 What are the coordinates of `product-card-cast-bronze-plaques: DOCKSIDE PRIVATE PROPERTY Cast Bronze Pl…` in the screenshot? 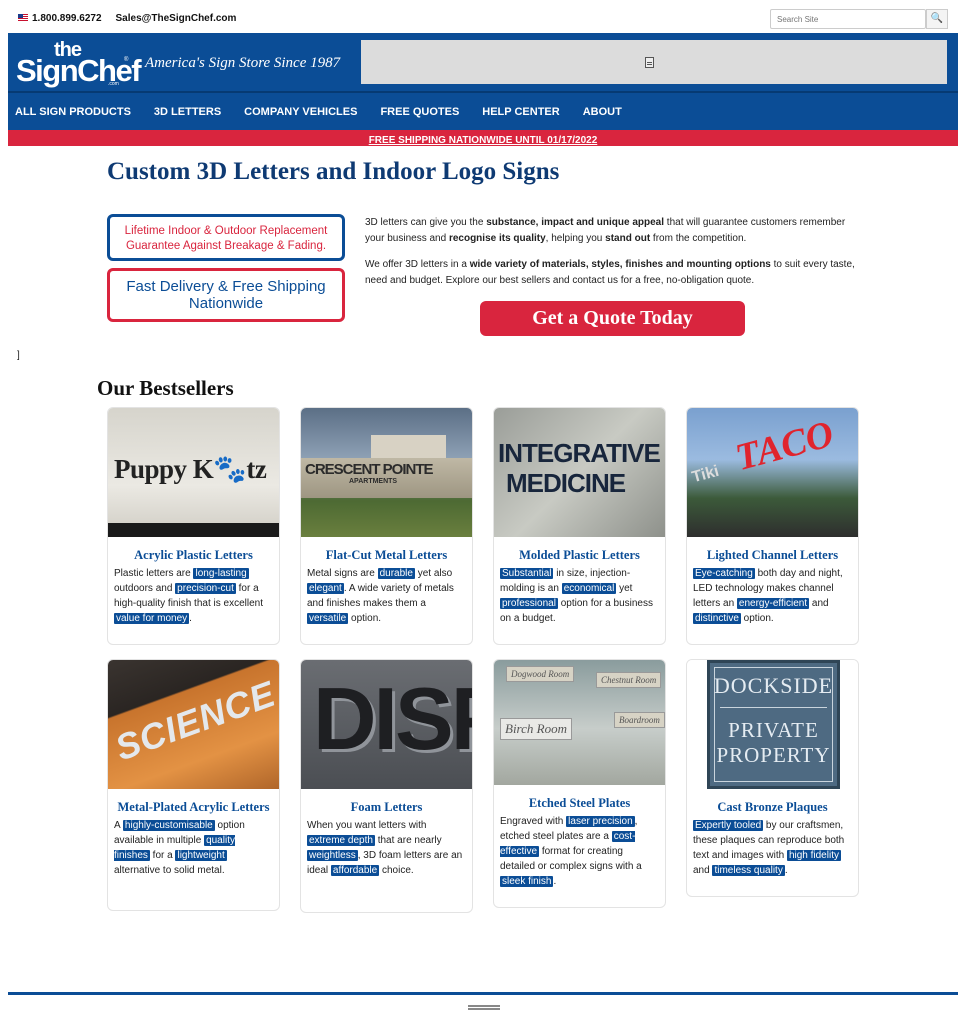 It's located at (772, 778).